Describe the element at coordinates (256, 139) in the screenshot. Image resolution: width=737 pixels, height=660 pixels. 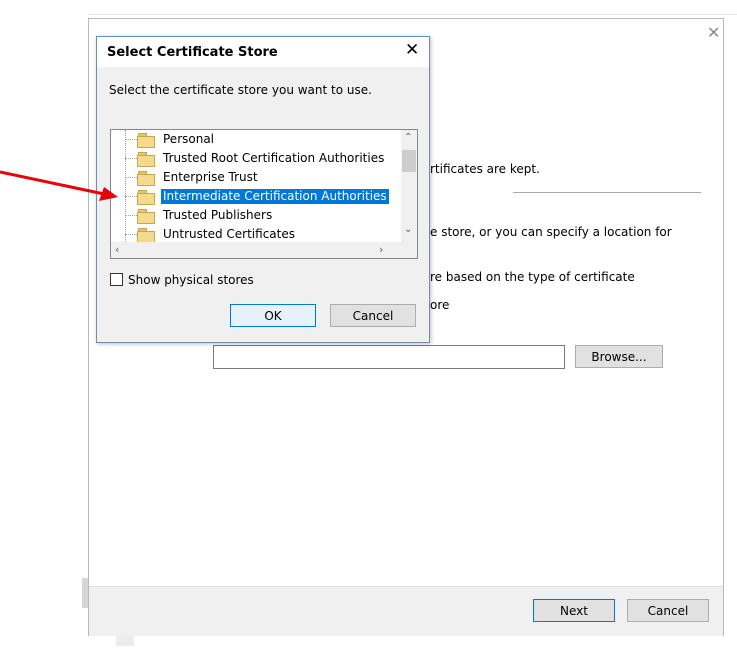
I see `tree-item-personal: Personal` at that location.